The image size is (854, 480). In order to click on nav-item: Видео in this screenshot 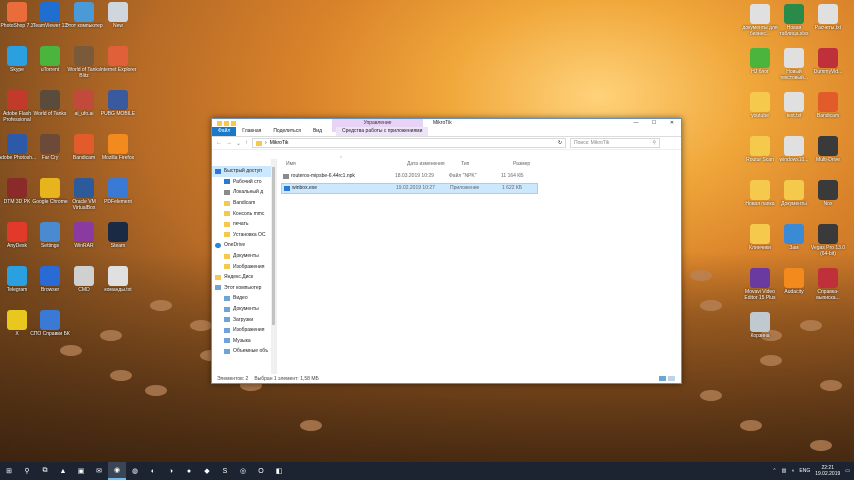, I will do `click(244, 298)`.